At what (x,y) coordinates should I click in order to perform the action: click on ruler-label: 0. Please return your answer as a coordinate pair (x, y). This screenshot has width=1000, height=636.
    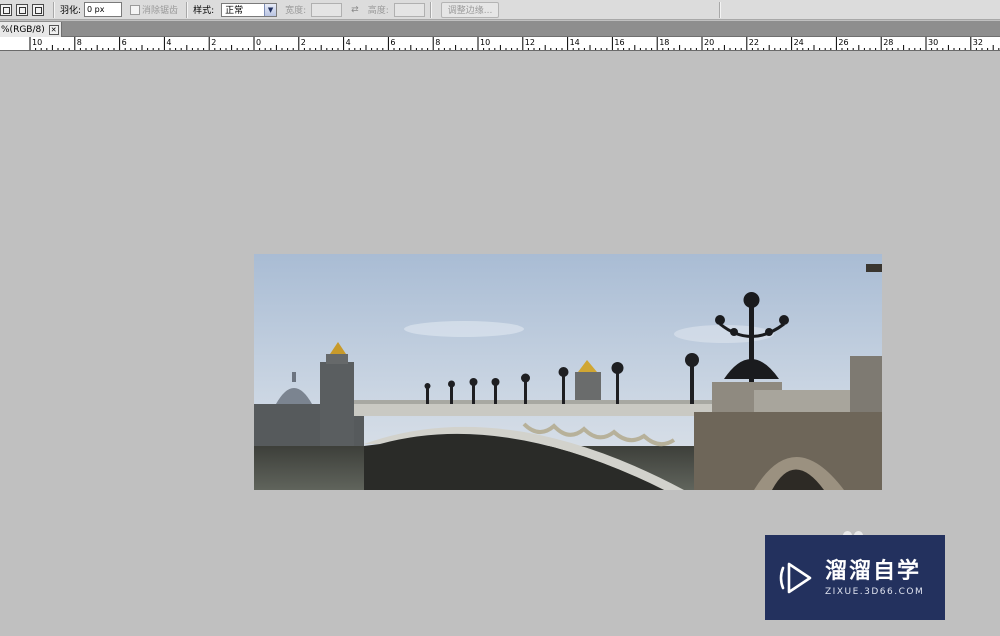
    Looking at the image, I should click on (258, 42).